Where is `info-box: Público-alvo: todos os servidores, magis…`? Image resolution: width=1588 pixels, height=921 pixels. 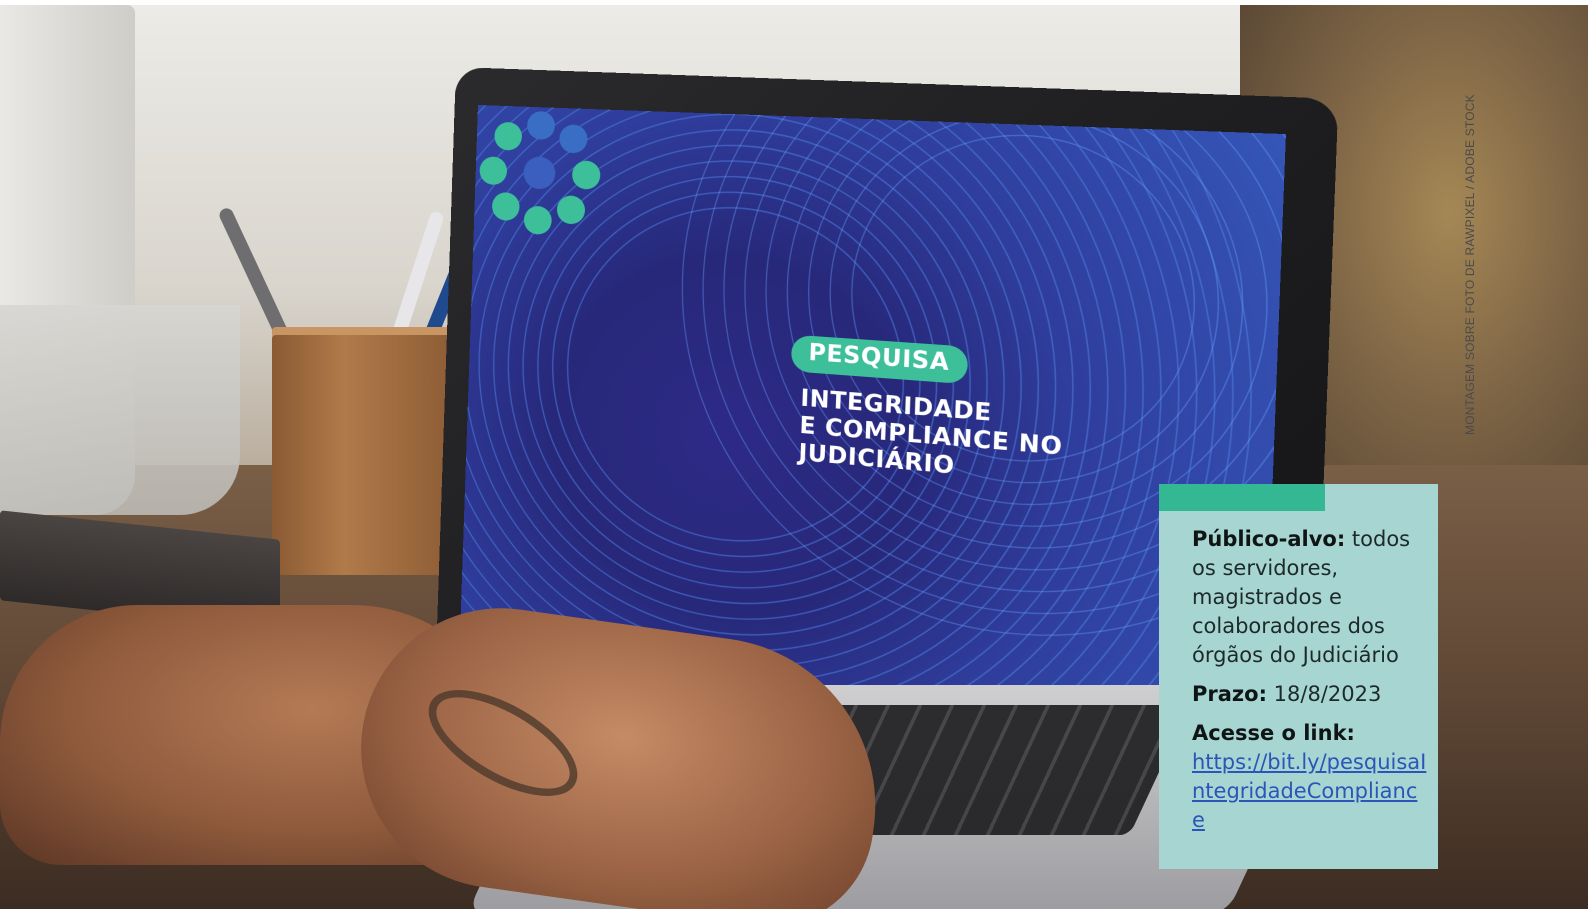 info-box: Público-alvo: todos os servidores, magis… is located at coordinates (1298, 676).